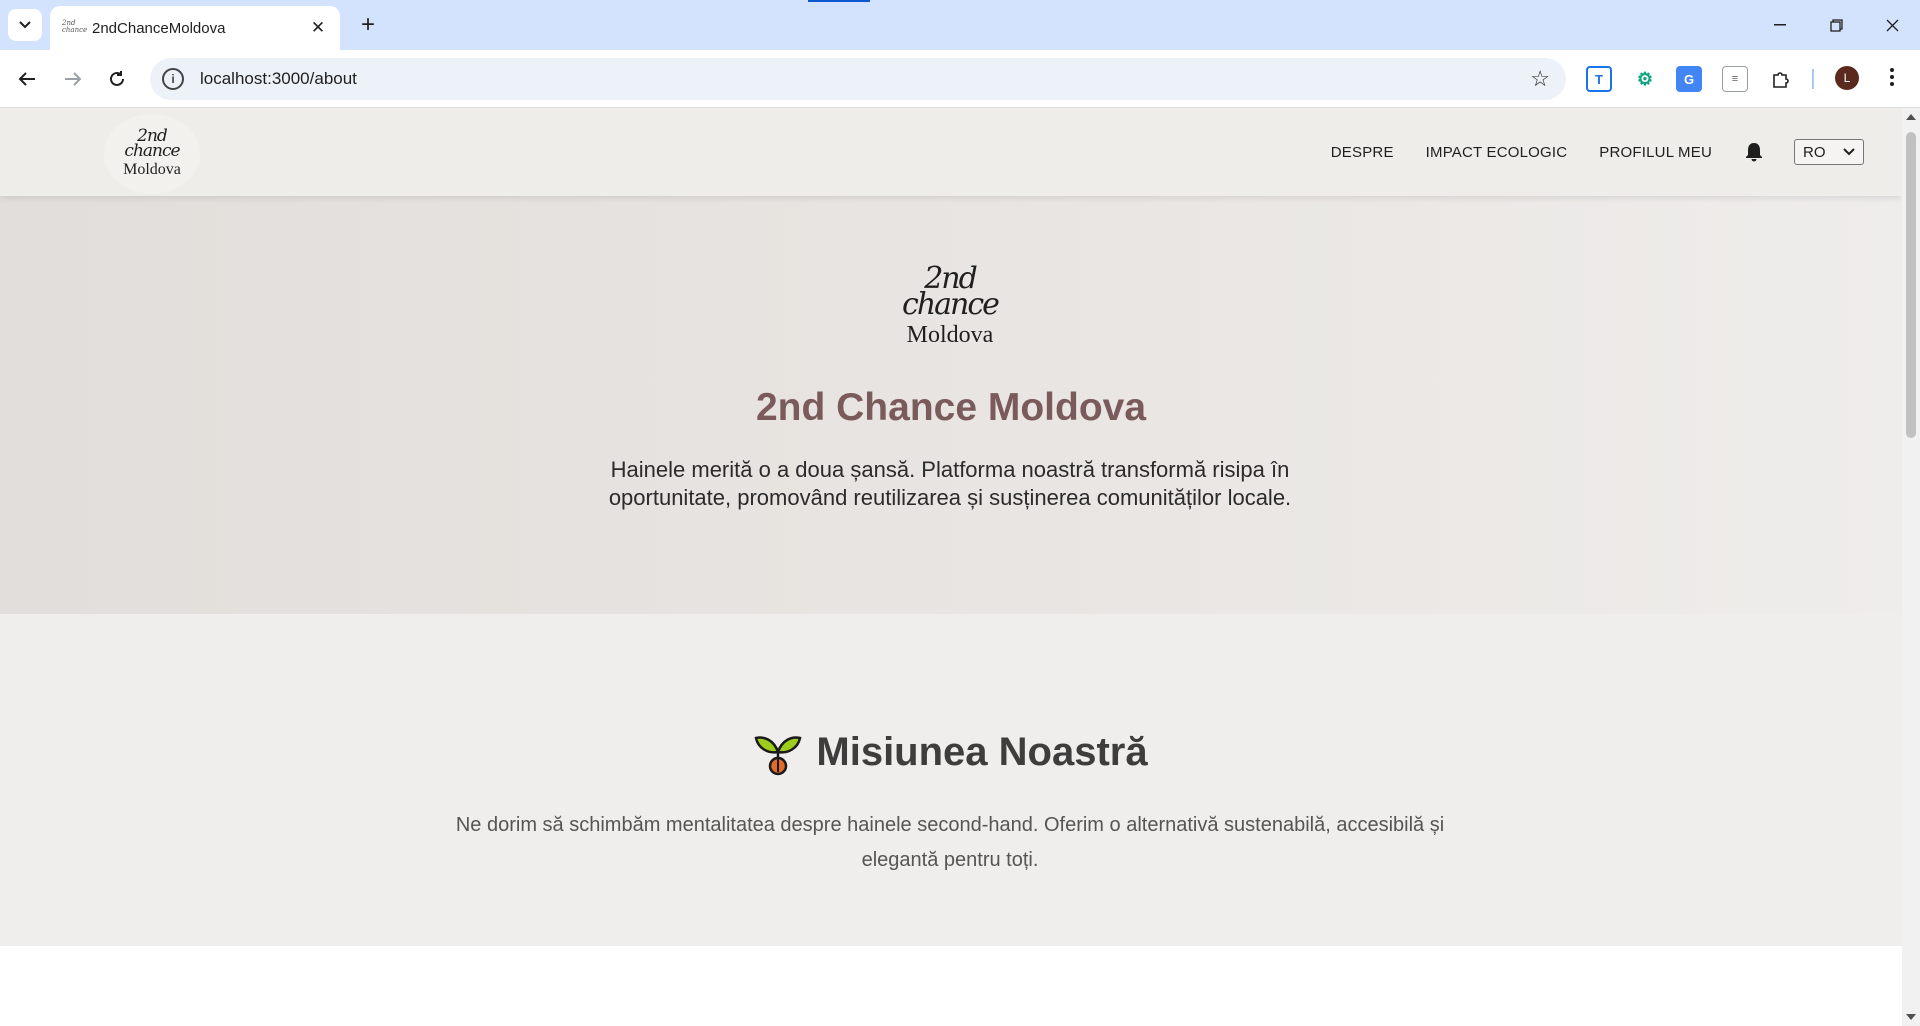 Image resolution: width=1920 pixels, height=1026 pixels. I want to click on restore-icon, so click(1836, 25).